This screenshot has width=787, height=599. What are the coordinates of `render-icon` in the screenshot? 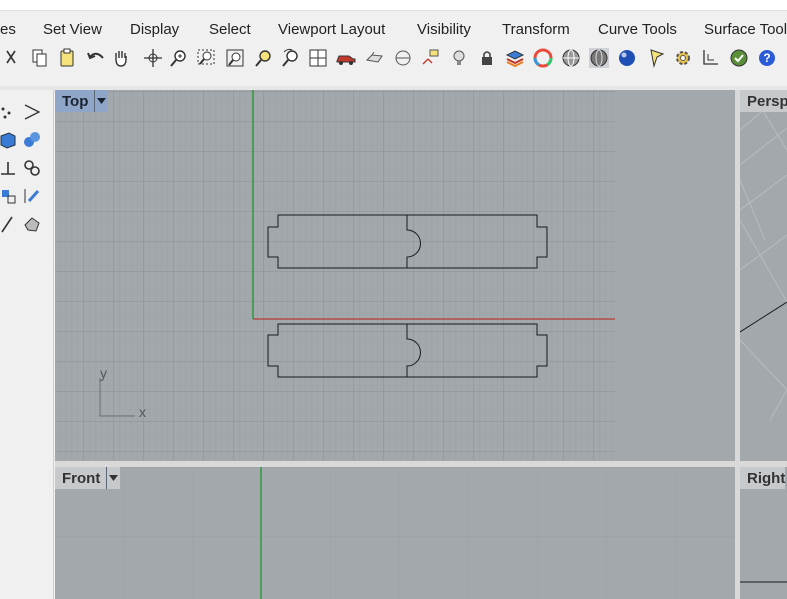 It's located at (739, 58).